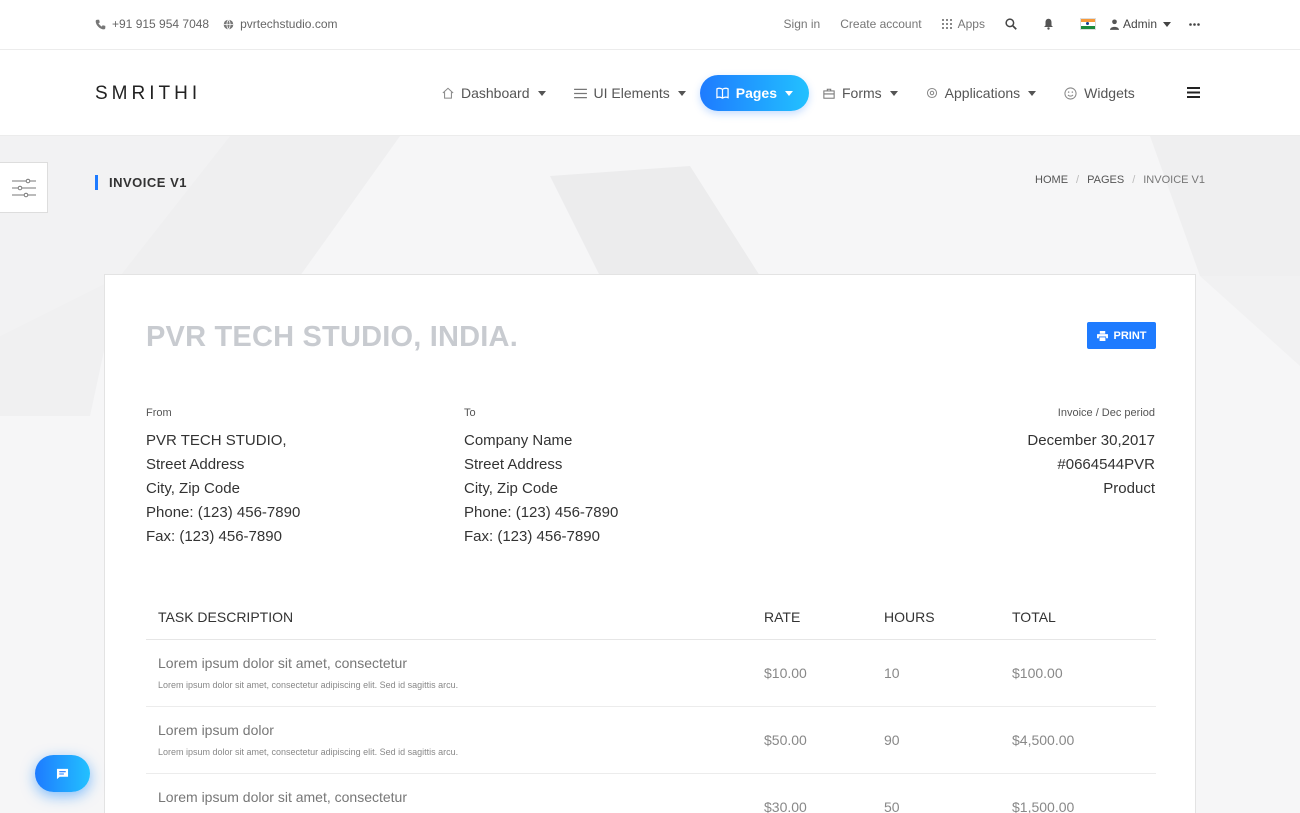 This screenshot has width=1300, height=813. Describe the element at coordinates (880, 24) in the screenshot. I see `create-account-link: Create account` at that location.